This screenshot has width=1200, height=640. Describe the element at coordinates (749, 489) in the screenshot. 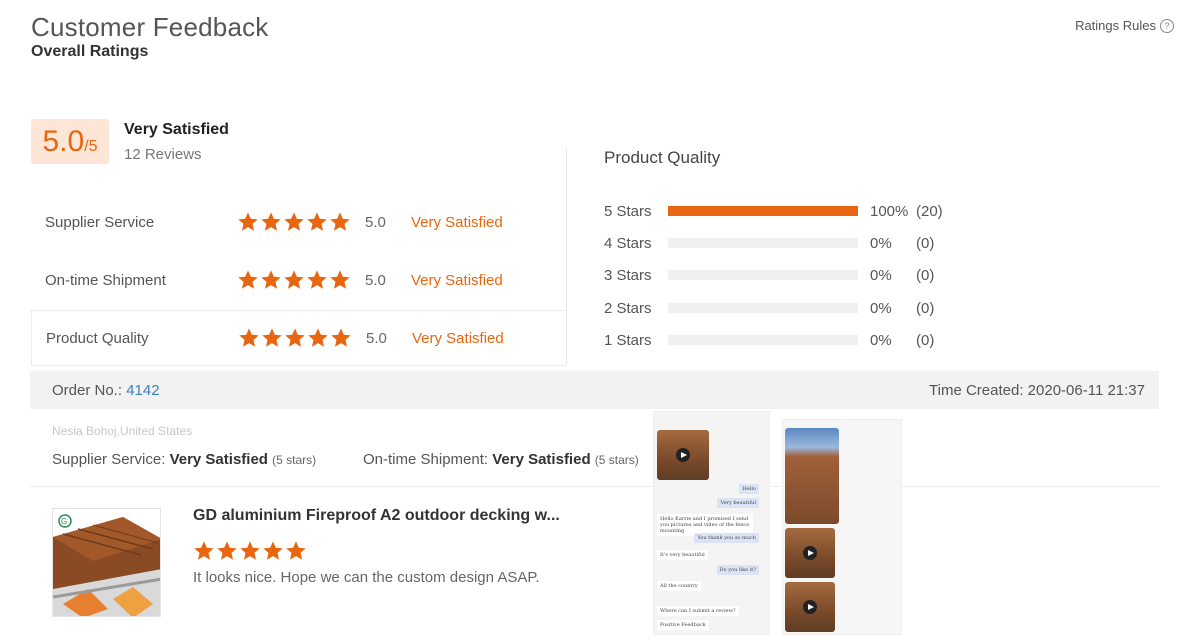

I see `chat-message: Hello` at that location.